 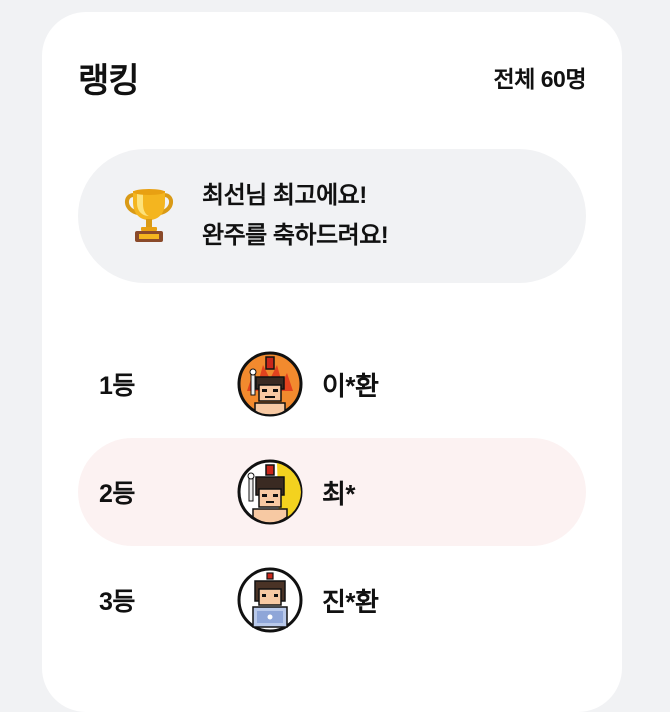 What do you see at coordinates (540, 79) in the screenshot?
I see `total-count: 전체 60명` at bounding box center [540, 79].